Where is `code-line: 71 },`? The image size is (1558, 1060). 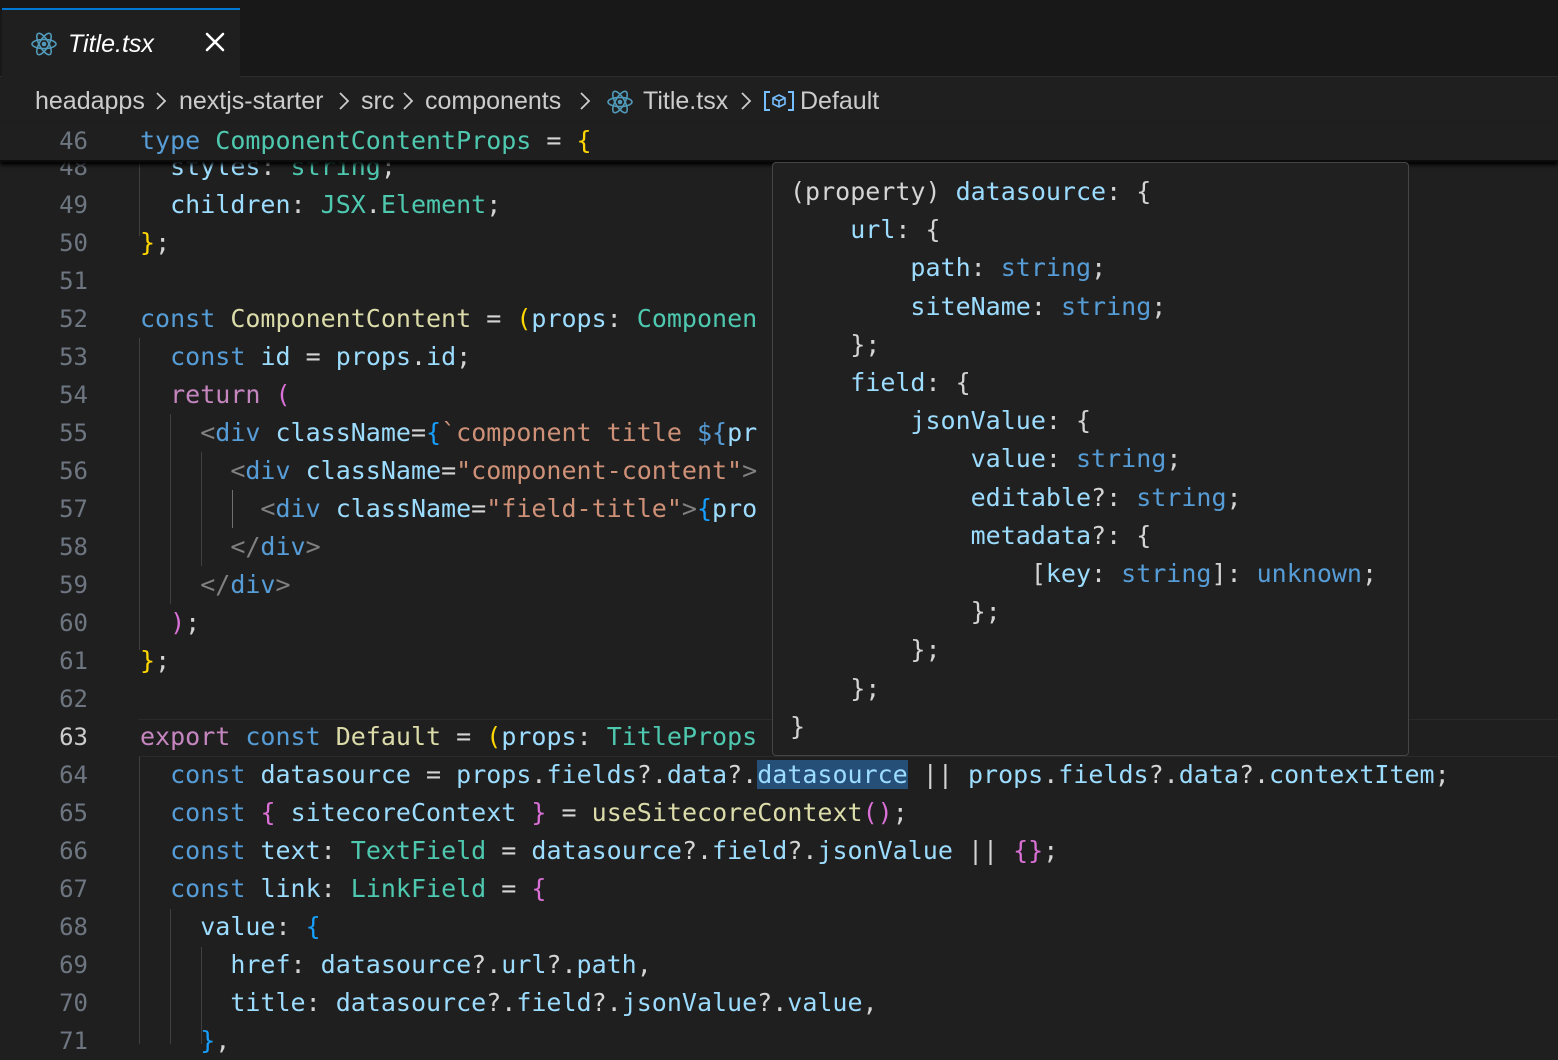
code-line: 71 }, is located at coordinates (779, 1041).